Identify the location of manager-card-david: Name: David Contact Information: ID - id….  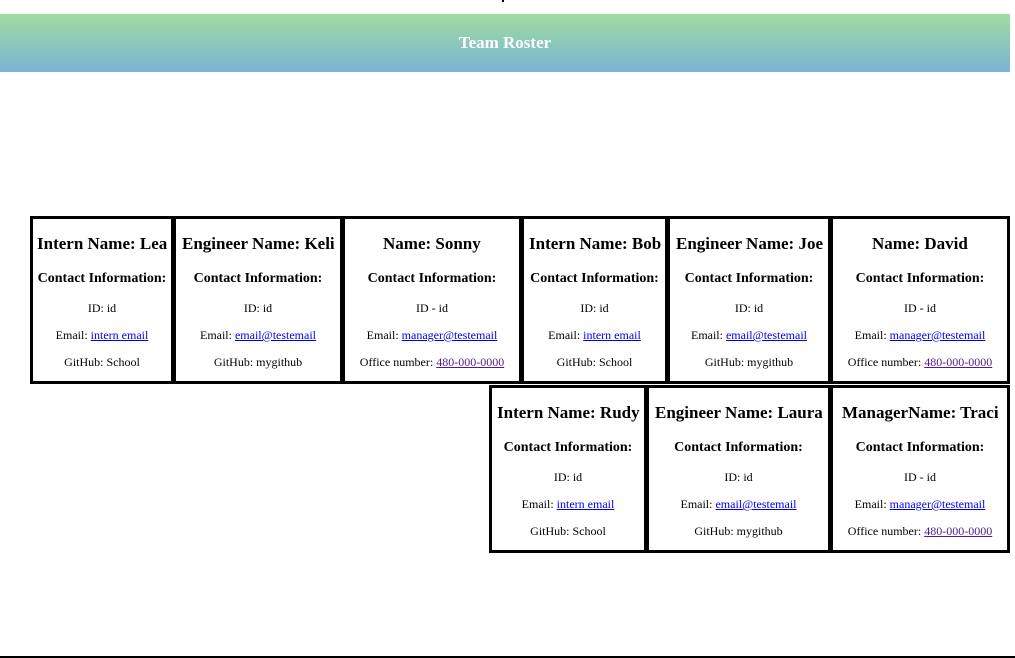
(920, 300).